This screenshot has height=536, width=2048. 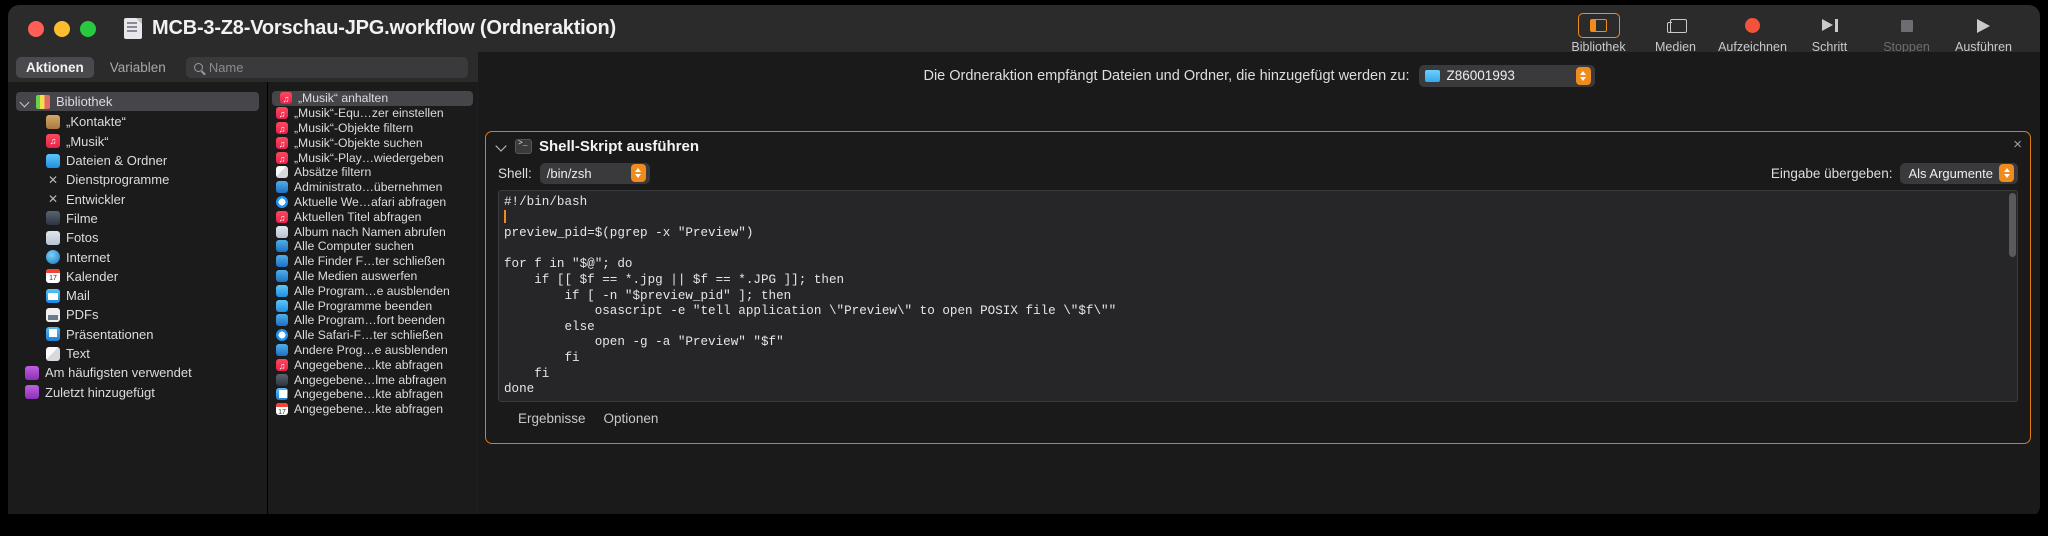 What do you see at coordinates (552, 418) in the screenshot?
I see `tab-ergebnisse: Ergebnisse` at bounding box center [552, 418].